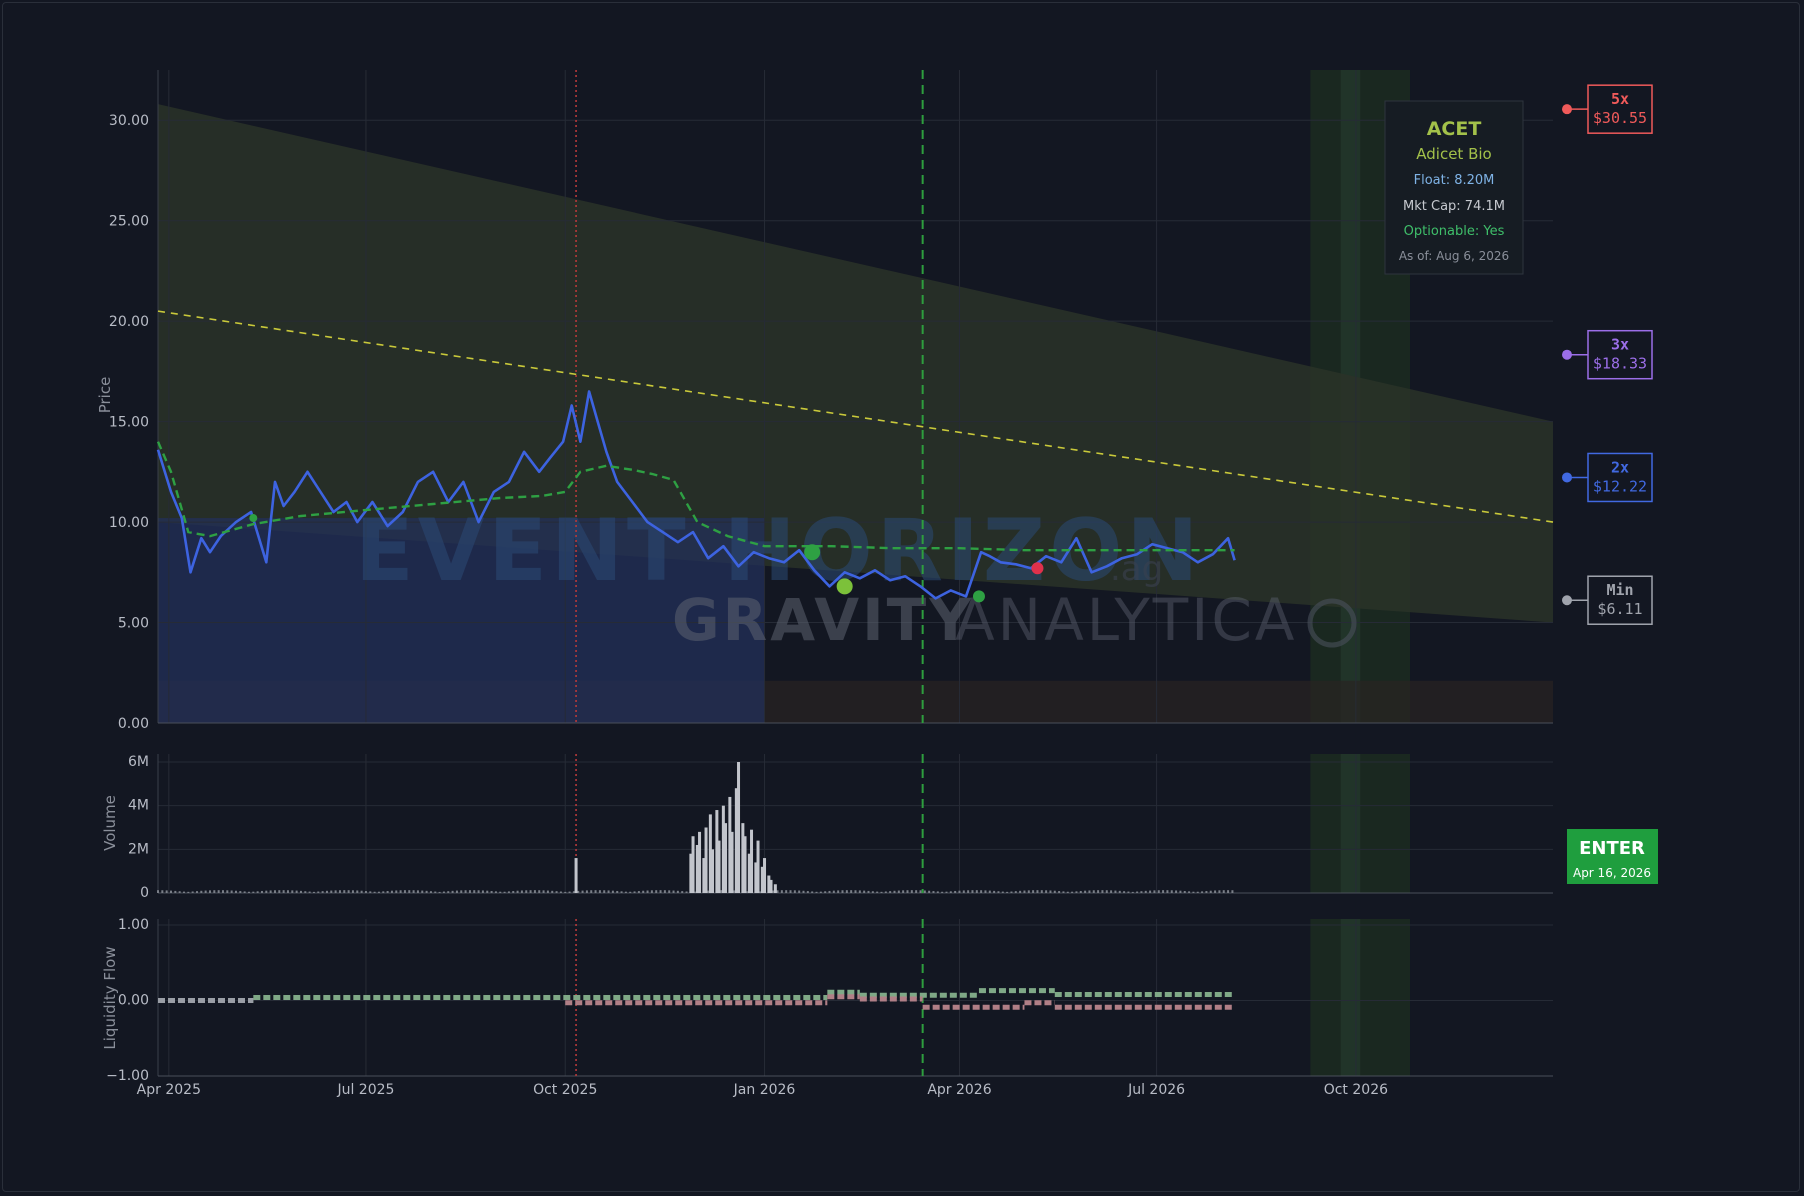 This screenshot has height=1196, width=1804. Describe the element at coordinates (1454, 206) in the screenshot. I see `mktcap-value: Mkt Cap: 74.1M` at that location.